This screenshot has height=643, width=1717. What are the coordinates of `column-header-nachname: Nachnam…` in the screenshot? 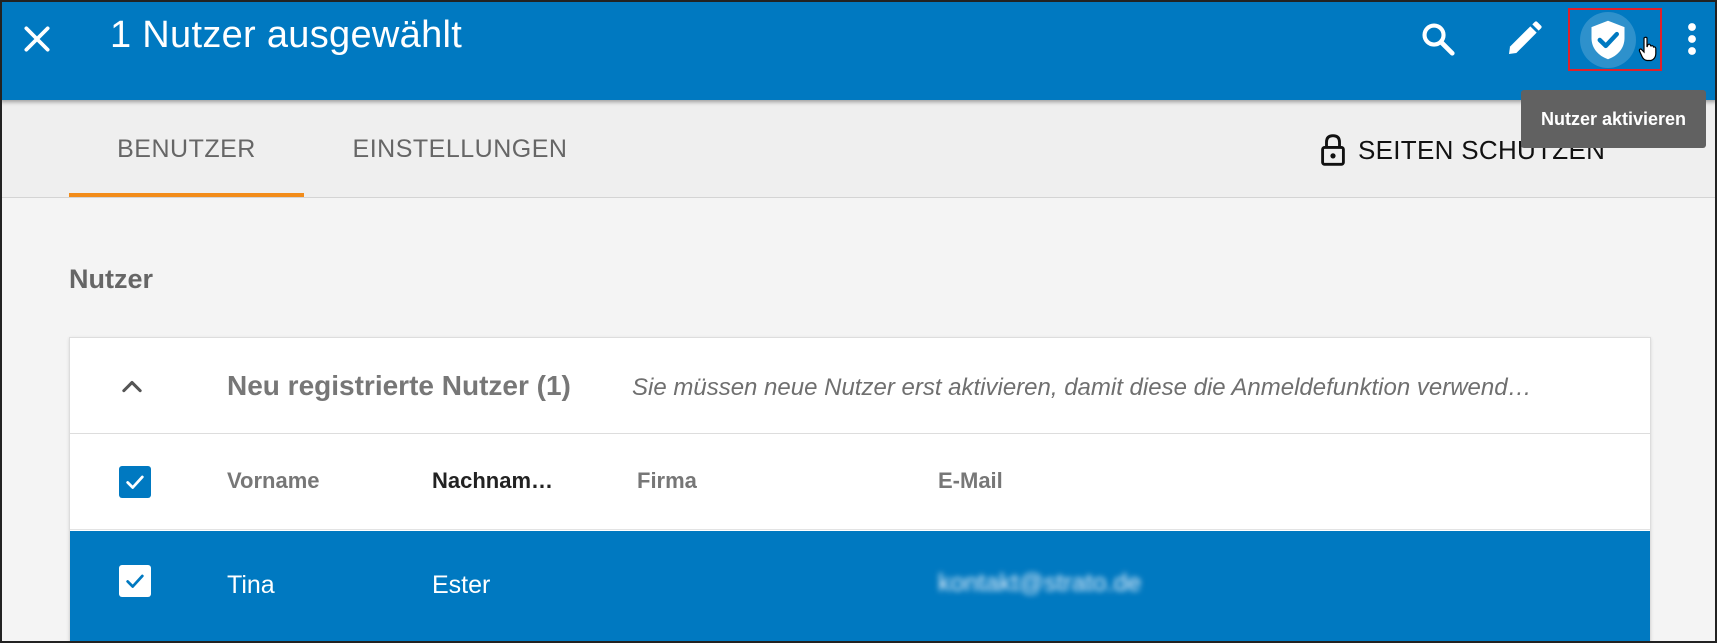 It's located at (492, 481).